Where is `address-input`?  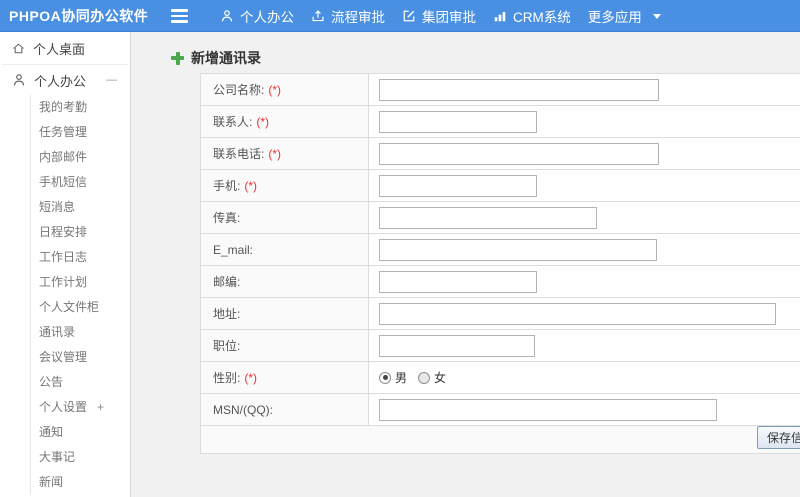 address-input is located at coordinates (577, 313).